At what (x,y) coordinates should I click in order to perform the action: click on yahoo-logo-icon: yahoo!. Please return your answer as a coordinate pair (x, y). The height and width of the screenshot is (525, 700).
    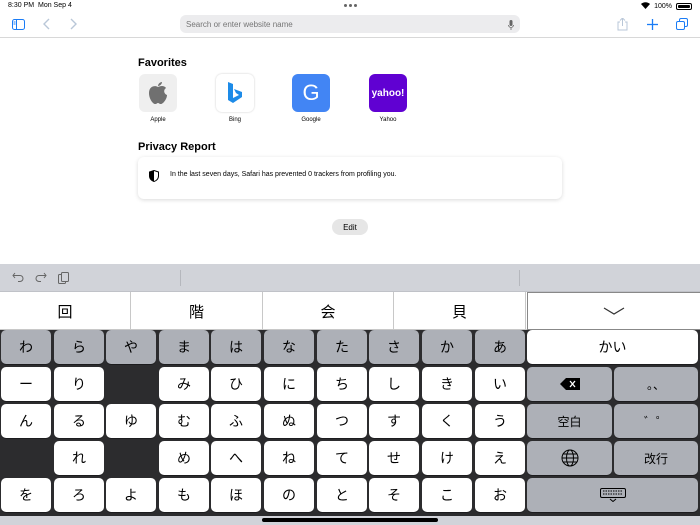
    Looking at the image, I should click on (388, 93).